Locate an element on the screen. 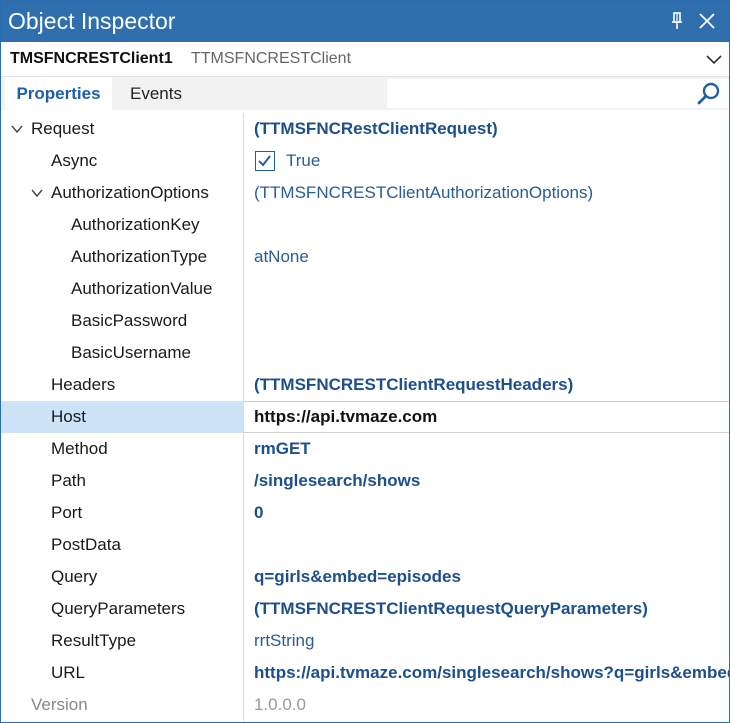  property-row-path: Path /singlesearch/shows is located at coordinates (365, 481).